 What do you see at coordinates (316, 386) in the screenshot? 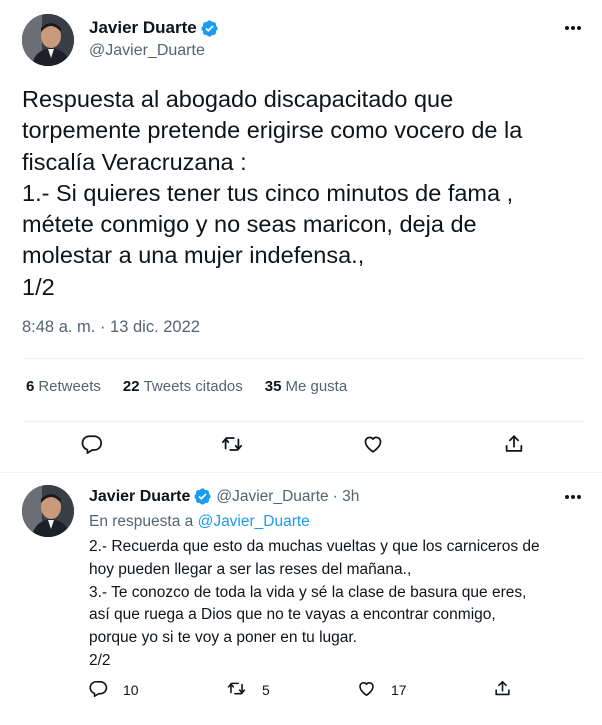
I see `likes-label: Me gusta` at bounding box center [316, 386].